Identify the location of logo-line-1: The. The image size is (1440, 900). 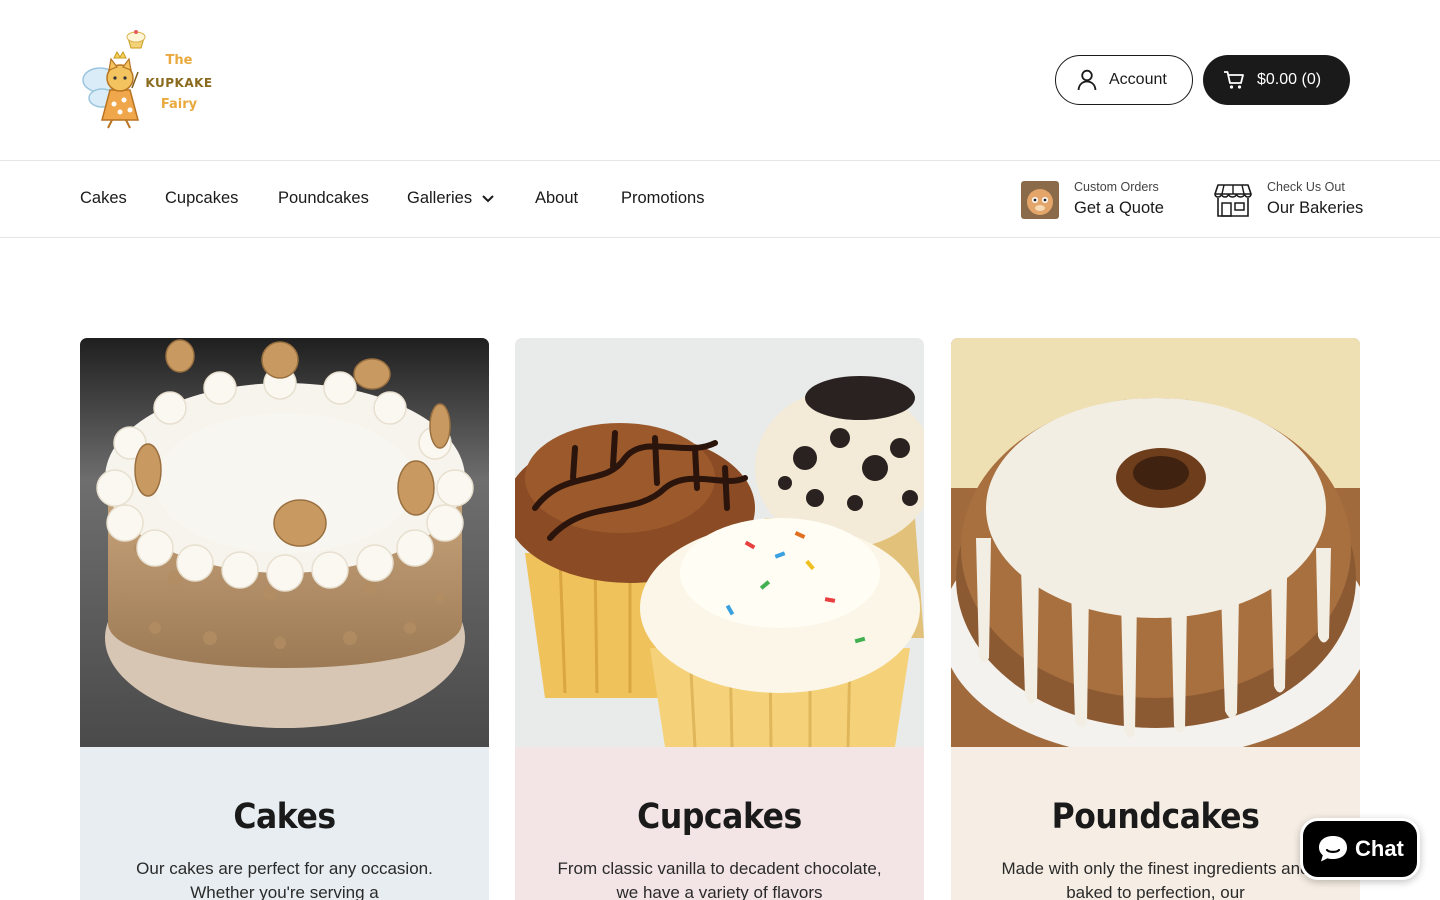
(179, 60).